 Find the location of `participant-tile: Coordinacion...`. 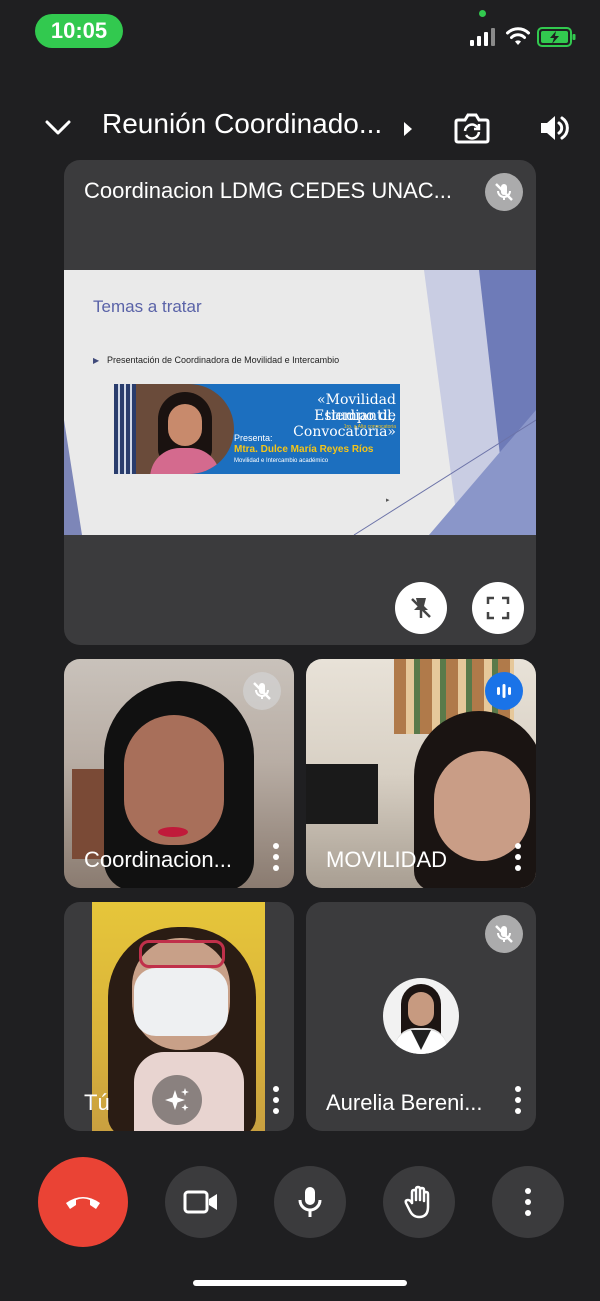

participant-tile: Coordinacion... is located at coordinates (179, 773).